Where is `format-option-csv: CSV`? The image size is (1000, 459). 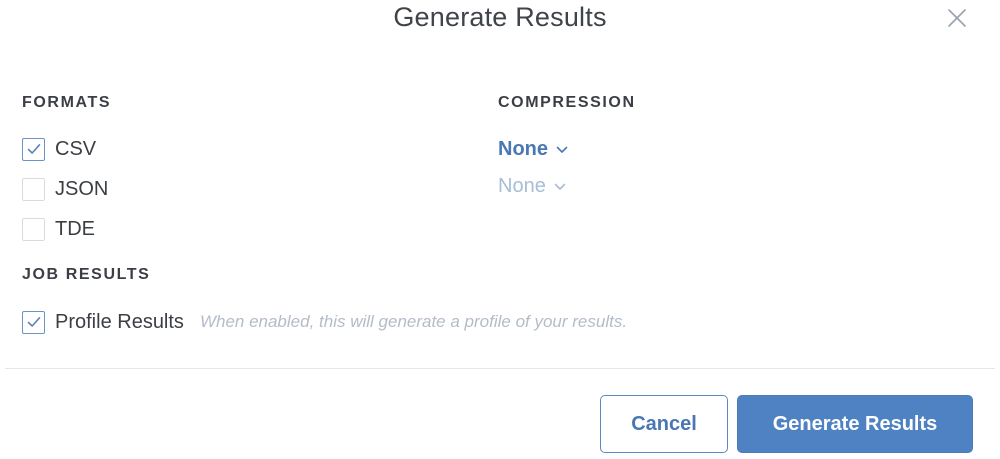 format-option-csv: CSV is located at coordinates (59, 149).